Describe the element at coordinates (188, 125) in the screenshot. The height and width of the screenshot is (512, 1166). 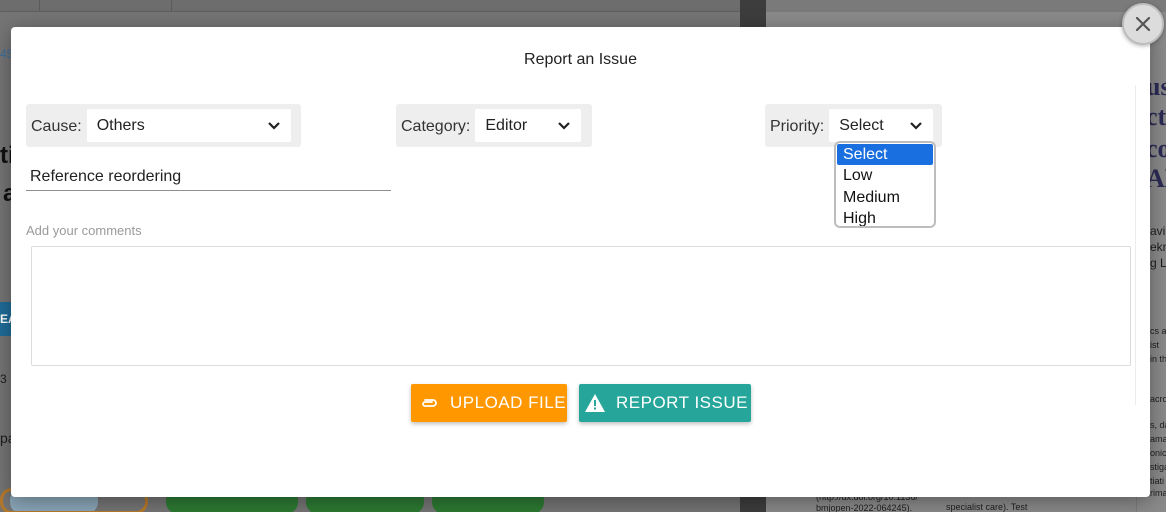
I see `cause-select: Others` at that location.